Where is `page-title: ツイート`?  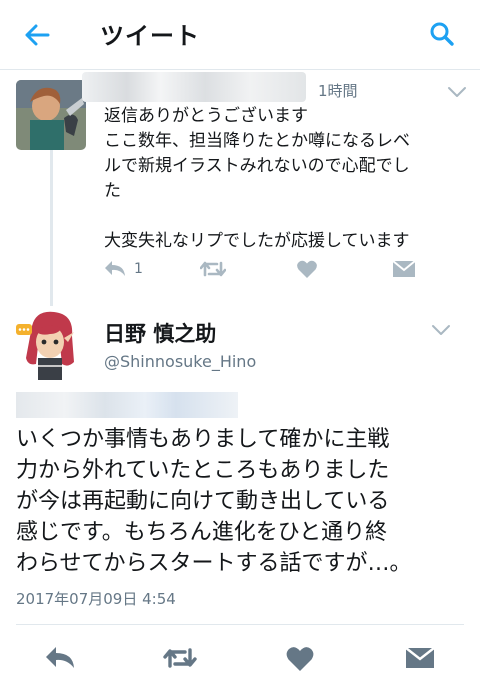
page-title: ツイート is located at coordinates (150, 36).